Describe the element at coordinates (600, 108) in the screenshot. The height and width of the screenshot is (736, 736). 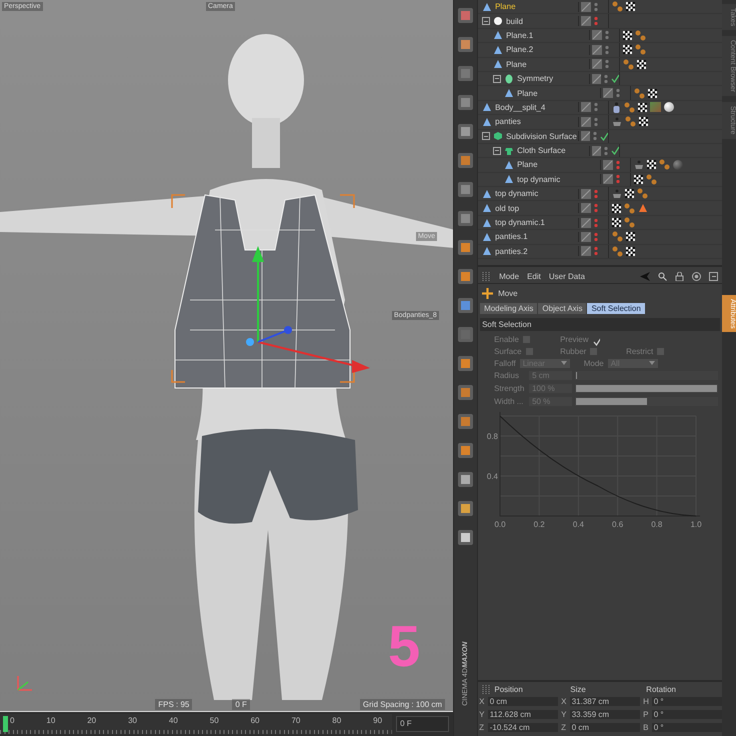
I see `object-row: Body__split_4` at that location.